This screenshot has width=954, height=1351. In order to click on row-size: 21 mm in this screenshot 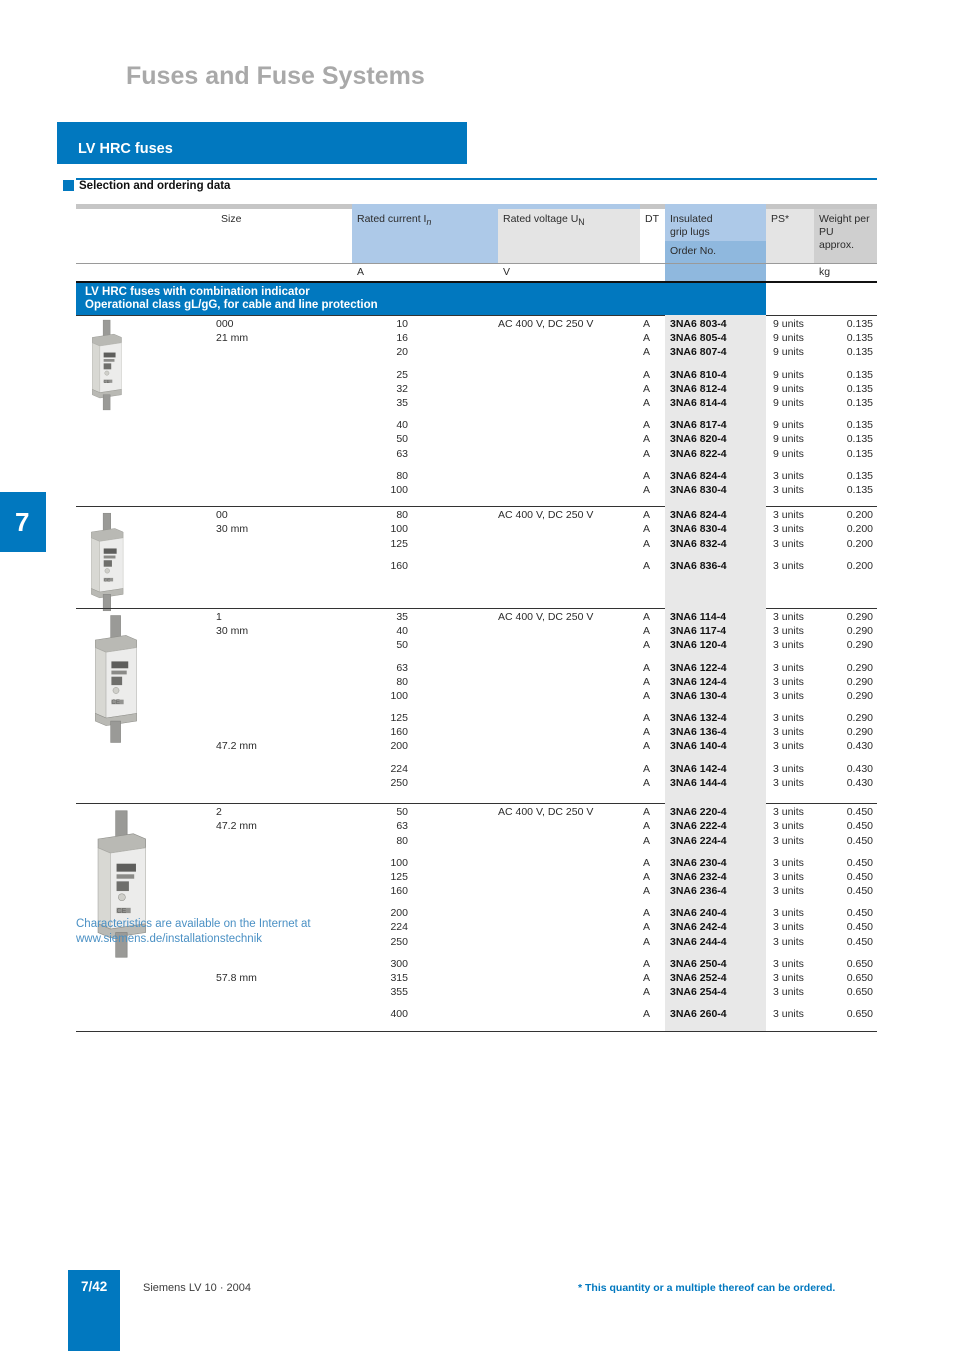, I will do `click(232, 338)`.